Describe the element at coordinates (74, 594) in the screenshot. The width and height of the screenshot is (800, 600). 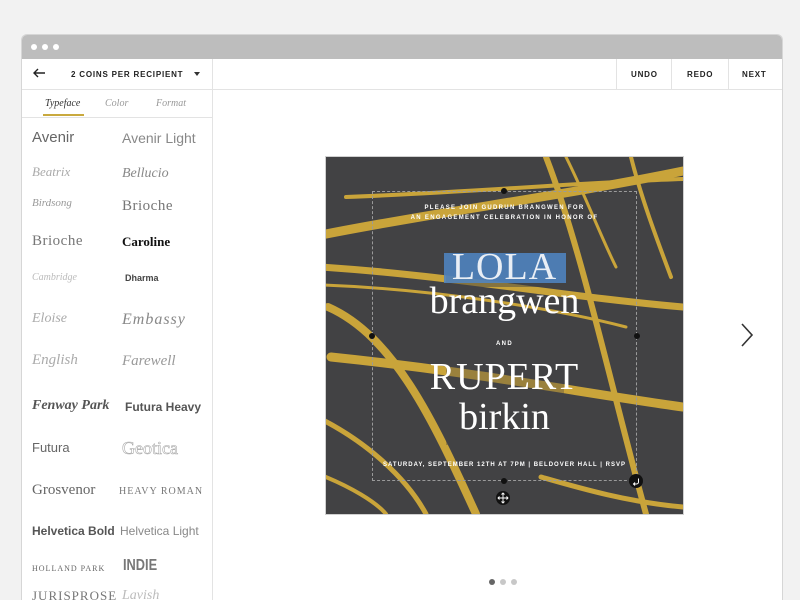
I see `font-option: Jurisprose` at that location.